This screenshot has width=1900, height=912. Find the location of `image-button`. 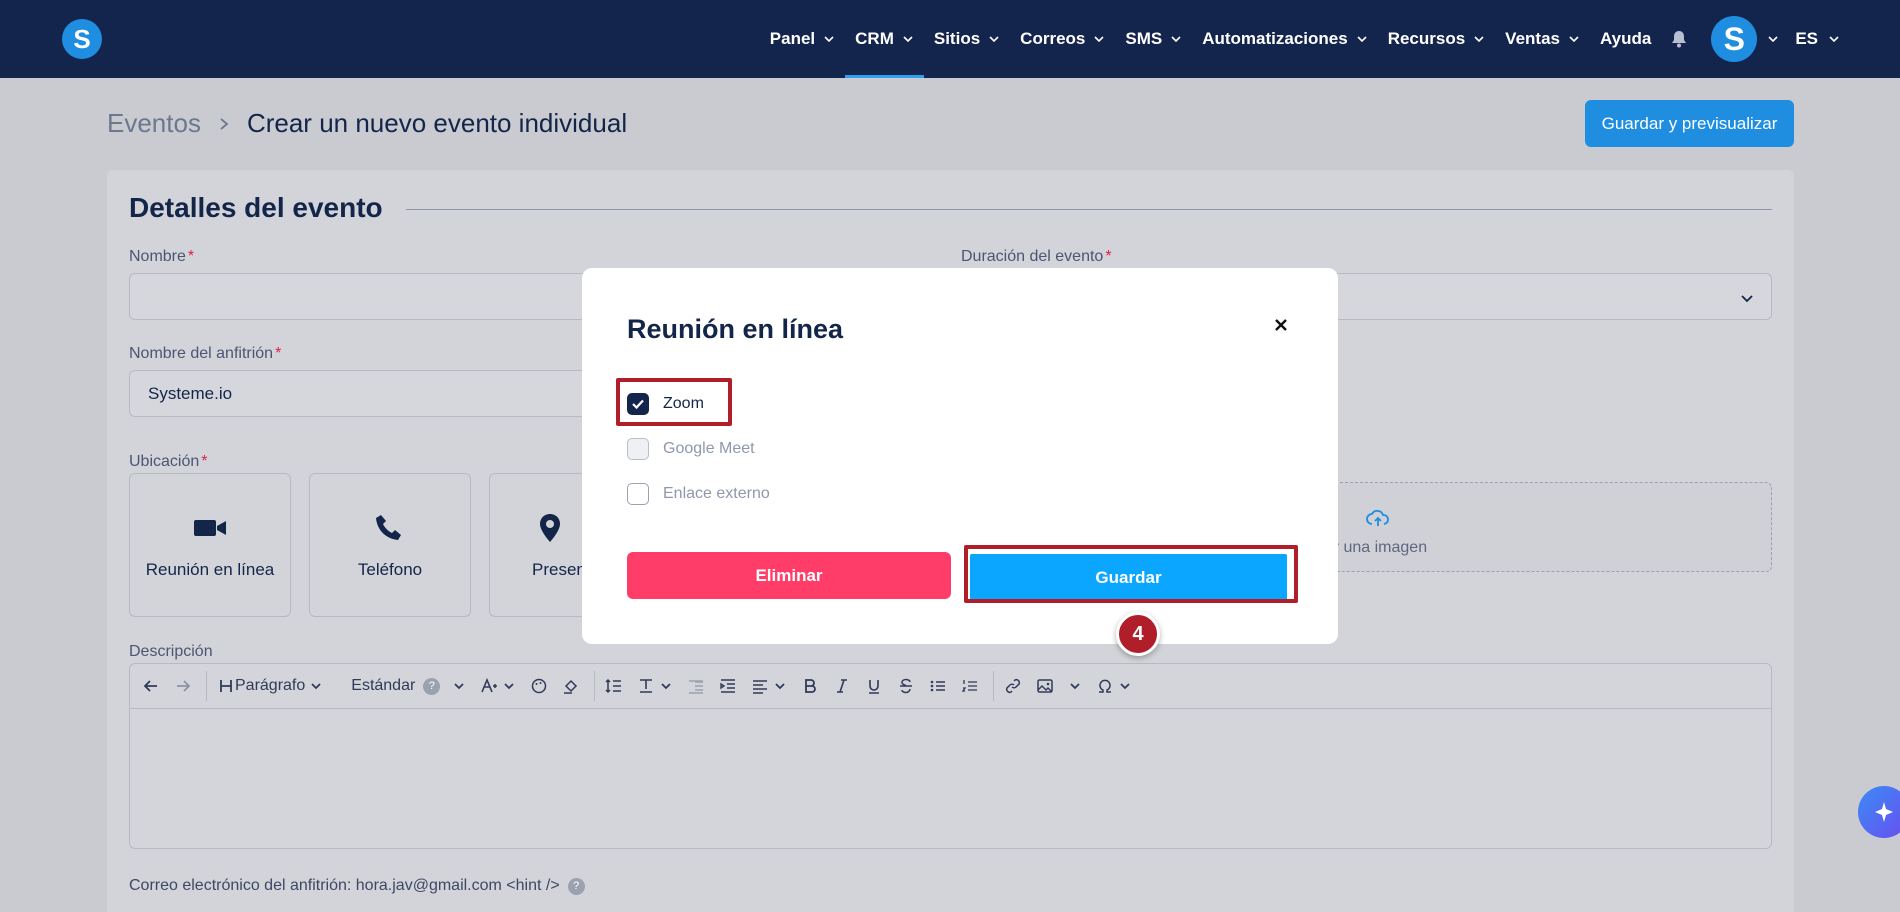

image-button is located at coordinates (1059, 686).